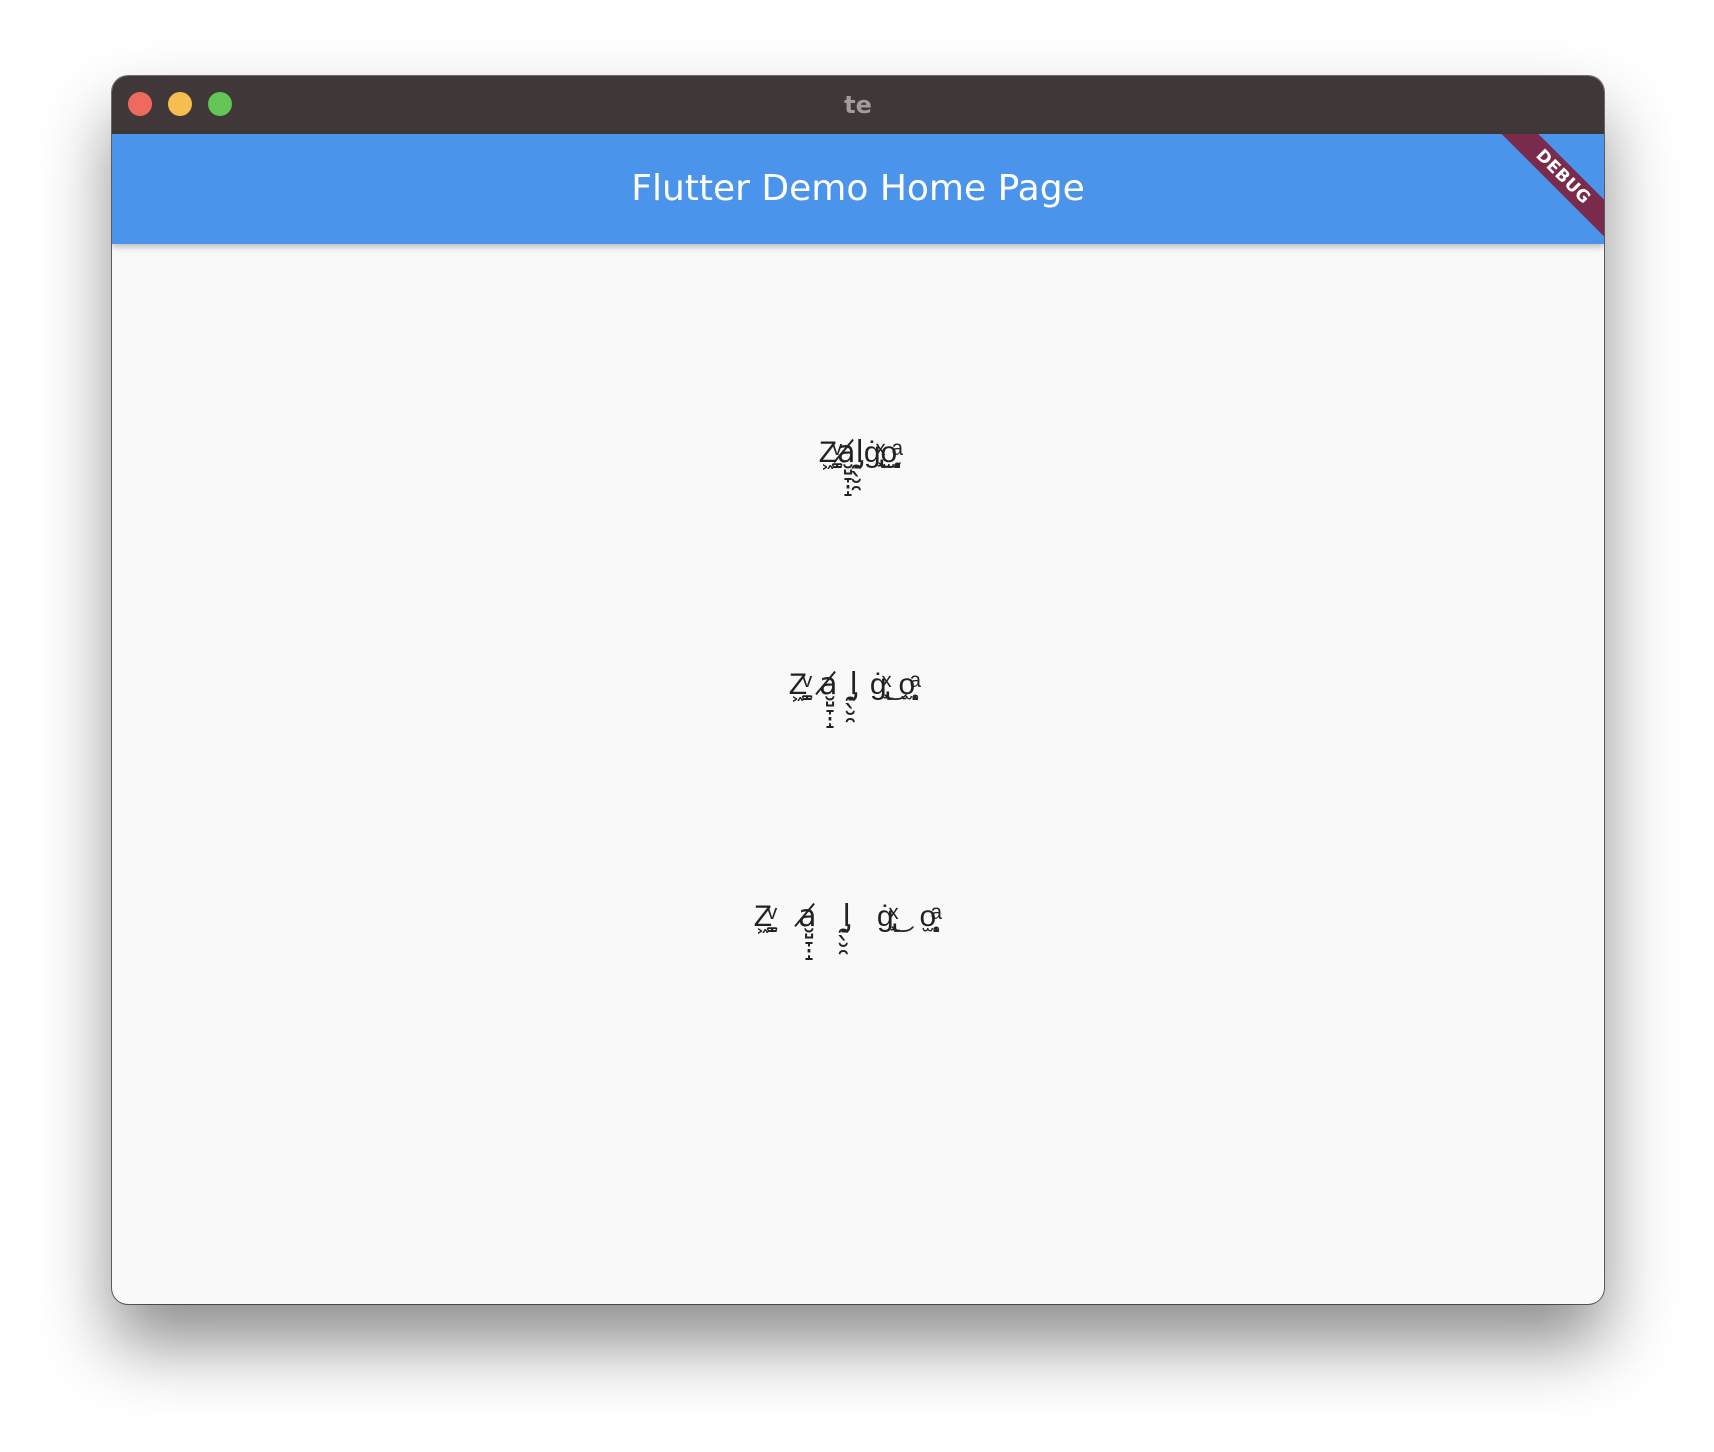 This screenshot has width=1714, height=1452. I want to click on title-bar: te, so click(858, 105).